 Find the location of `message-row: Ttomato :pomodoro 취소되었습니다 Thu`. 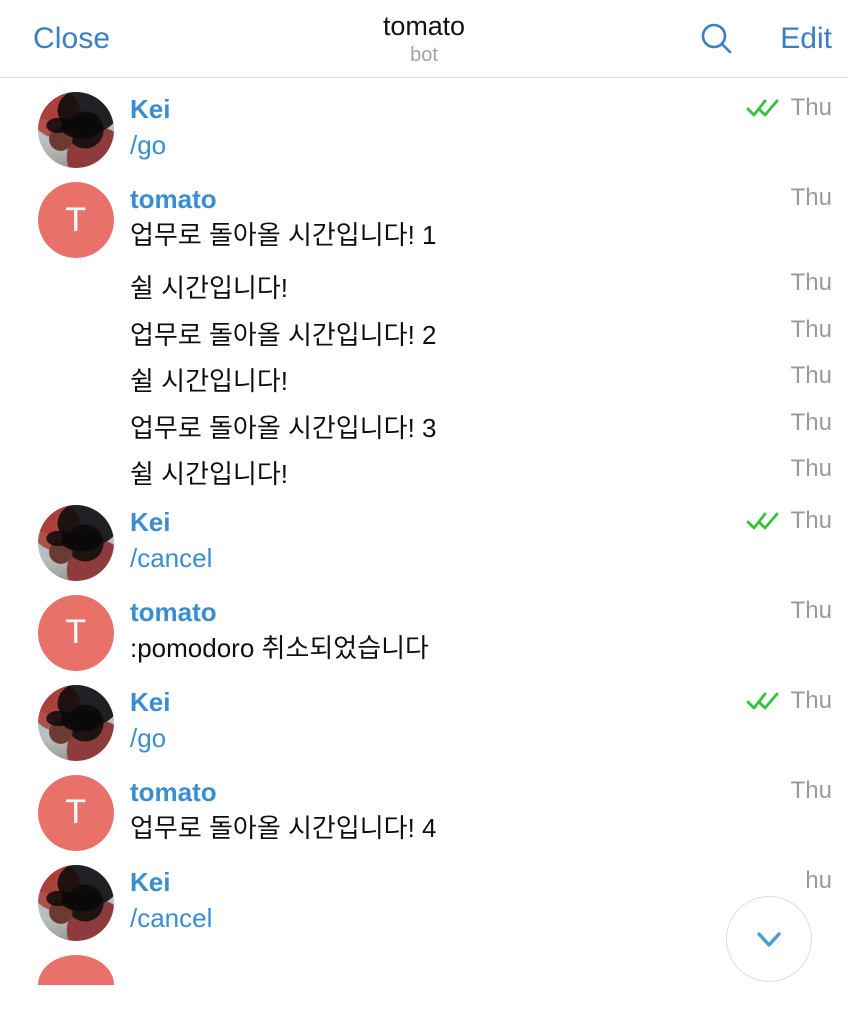

message-row: Ttomato :pomodoro 취소되었습니다 Thu is located at coordinates (424, 632).